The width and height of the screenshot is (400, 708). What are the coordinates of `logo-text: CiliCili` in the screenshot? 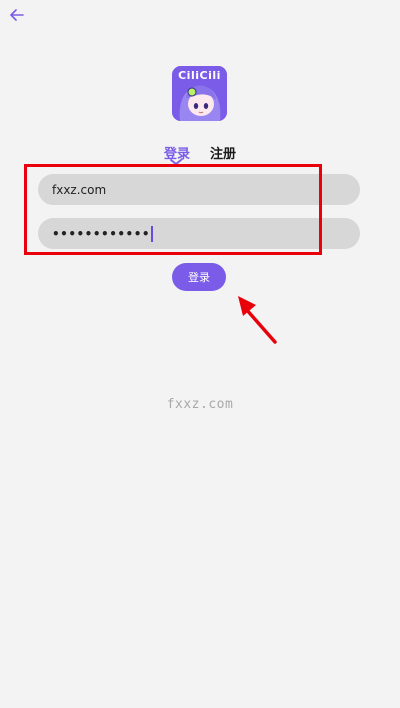 It's located at (199, 75).